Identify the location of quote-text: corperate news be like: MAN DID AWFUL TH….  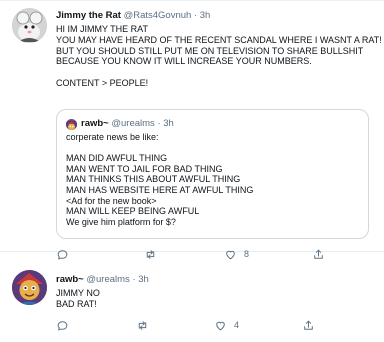
(160, 179).